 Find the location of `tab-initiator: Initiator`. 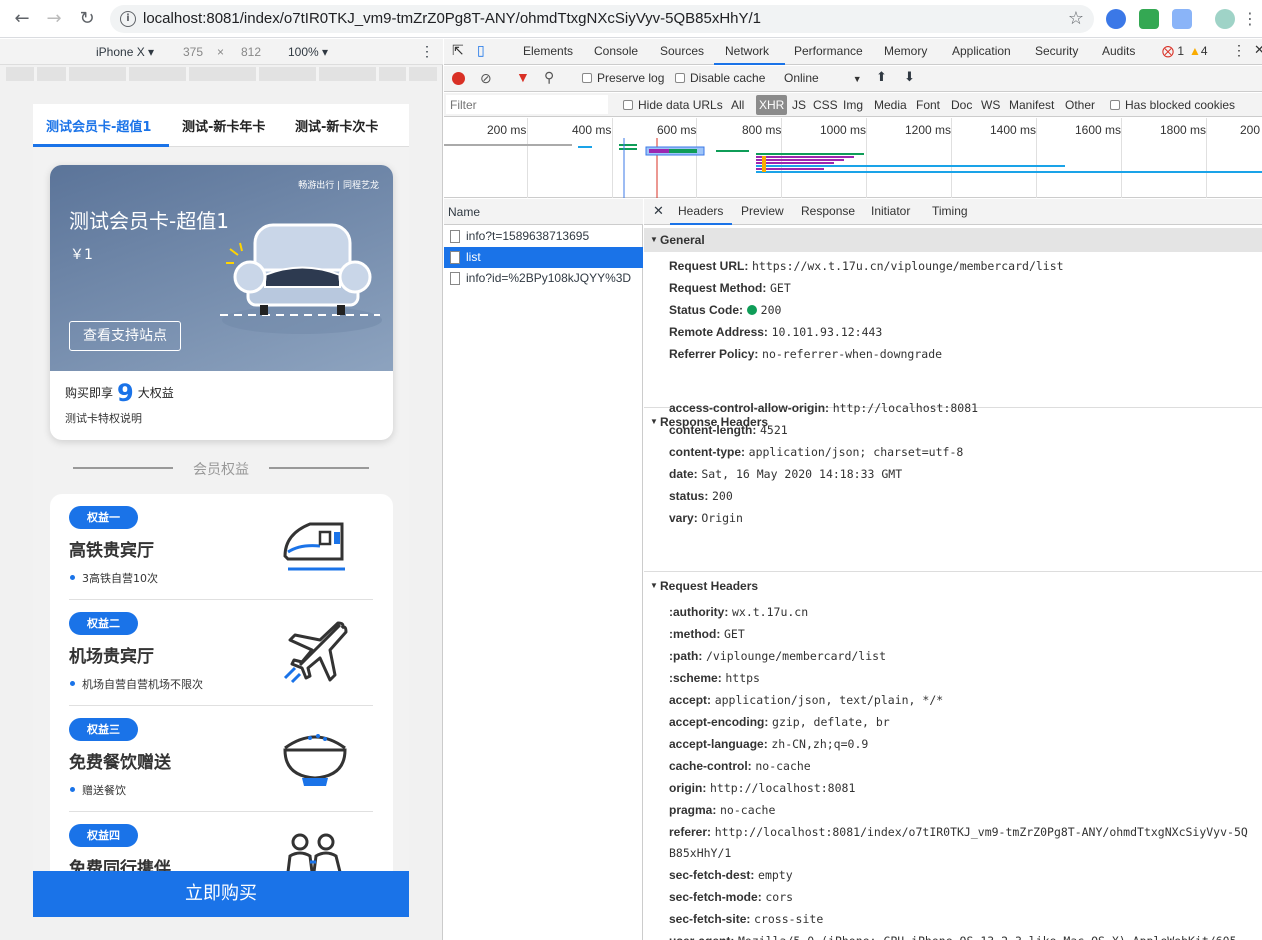

tab-initiator: Initiator is located at coordinates (890, 211).